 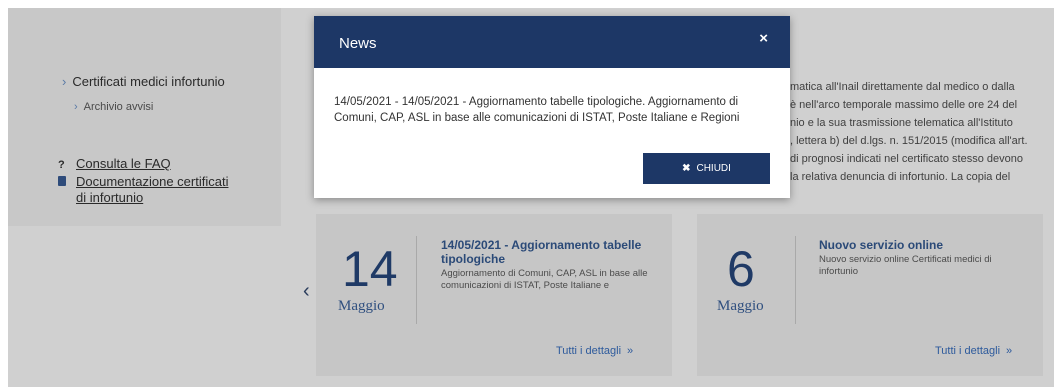 I want to click on sidebar-item-label: Certificati medici infortunio, so click(x=148, y=81).